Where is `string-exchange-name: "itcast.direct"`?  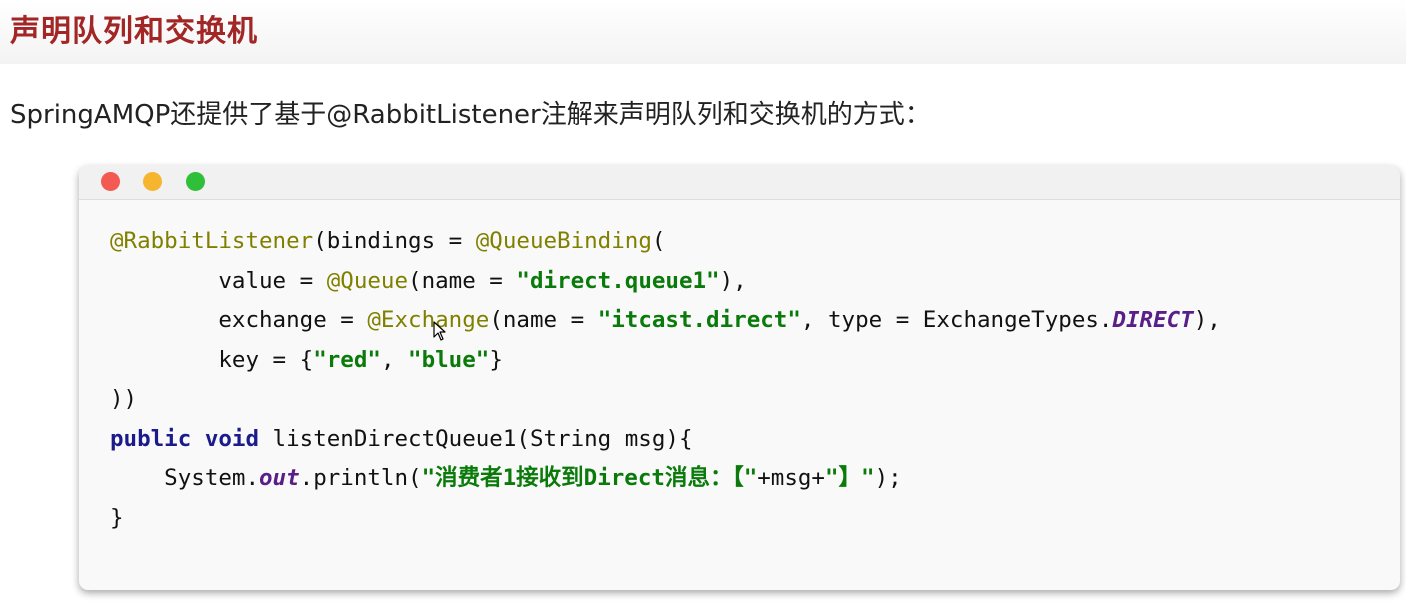
string-exchange-name: "itcast.direct" is located at coordinates (699, 320).